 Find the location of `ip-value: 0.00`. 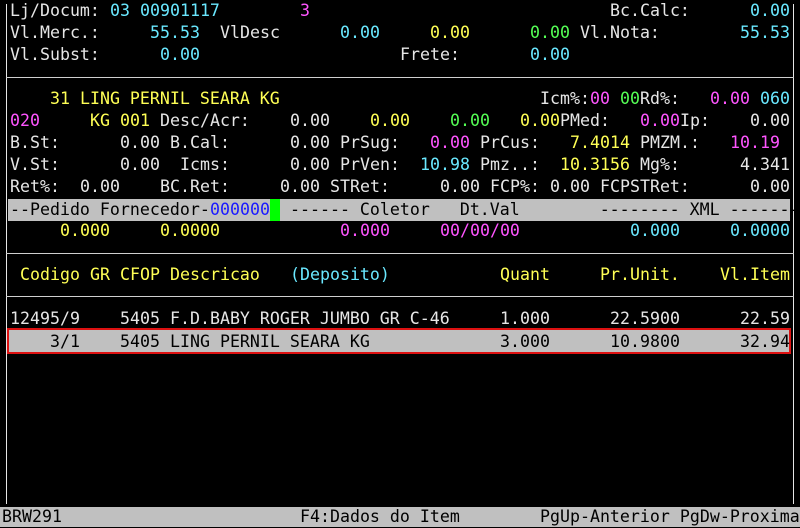

ip-value: 0.00 is located at coordinates (770, 120).